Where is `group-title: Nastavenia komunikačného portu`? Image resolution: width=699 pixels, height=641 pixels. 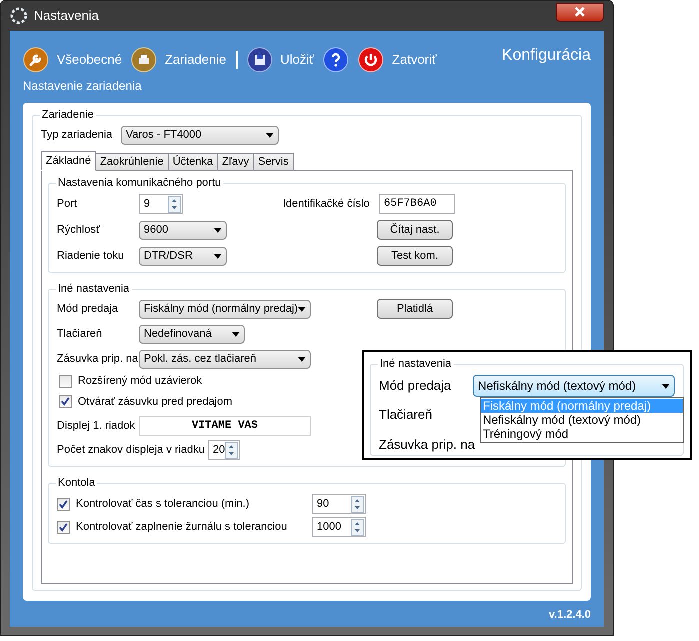 group-title: Nastavenia komunikačného portu is located at coordinates (140, 183).